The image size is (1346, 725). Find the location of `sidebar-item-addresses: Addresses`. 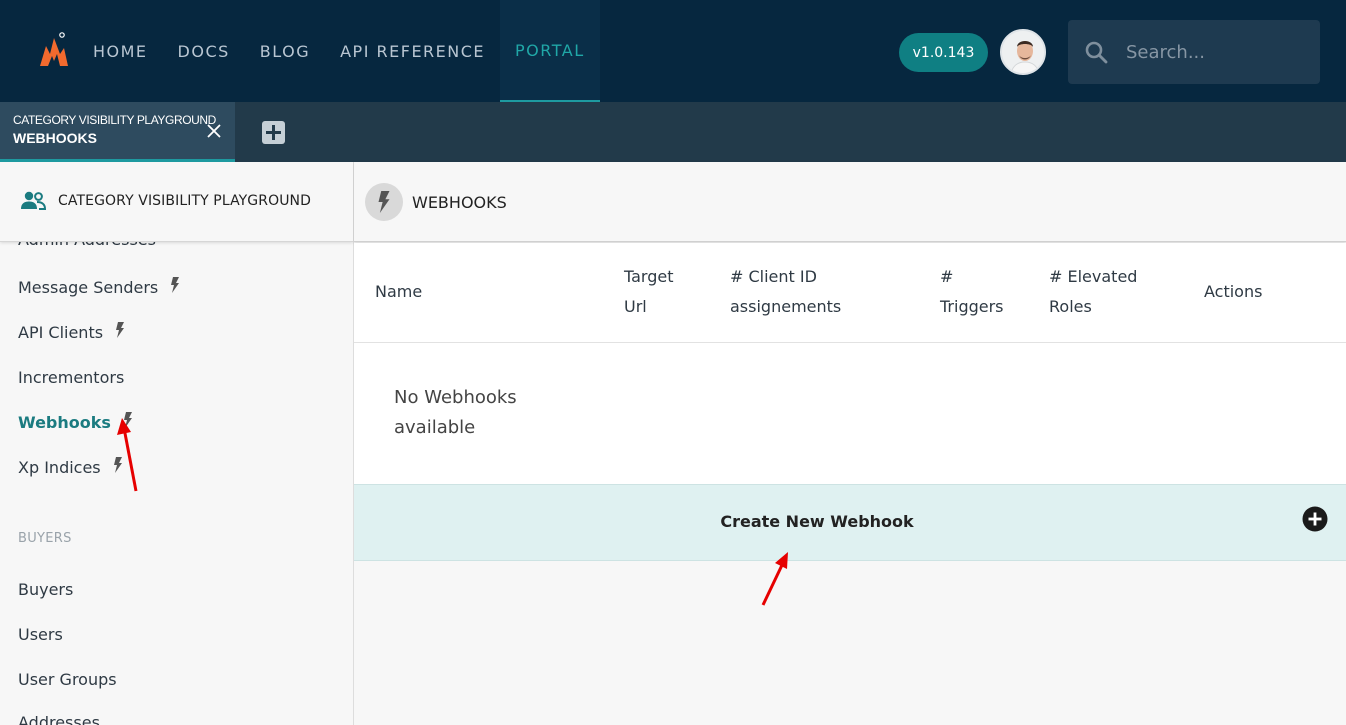

sidebar-item-addresses: Addresses is located at coordinates (59, 719).